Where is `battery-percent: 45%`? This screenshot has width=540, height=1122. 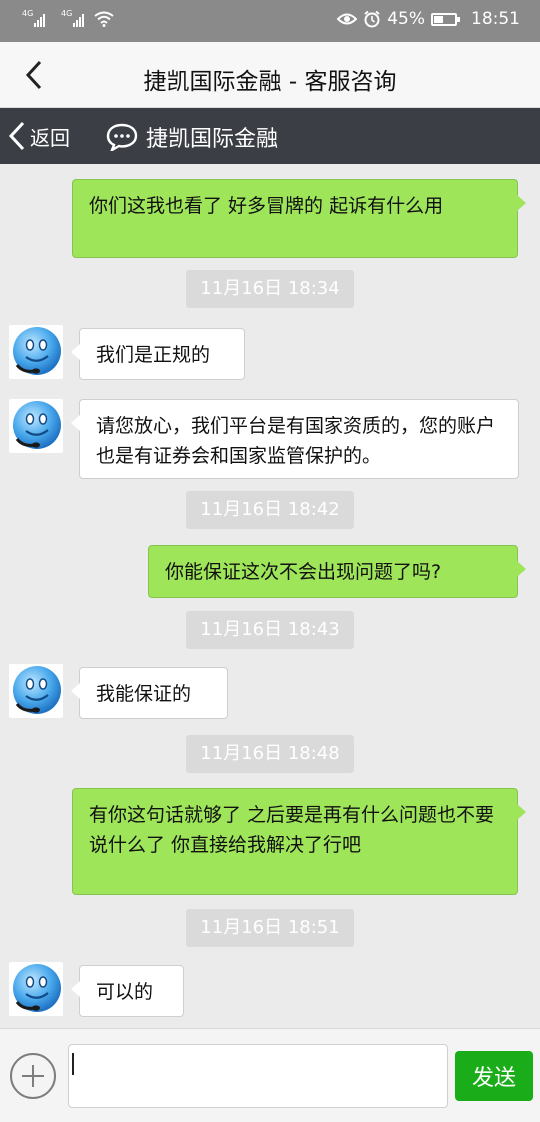
battery-percent: 45% is located at coordinates (406, 19).